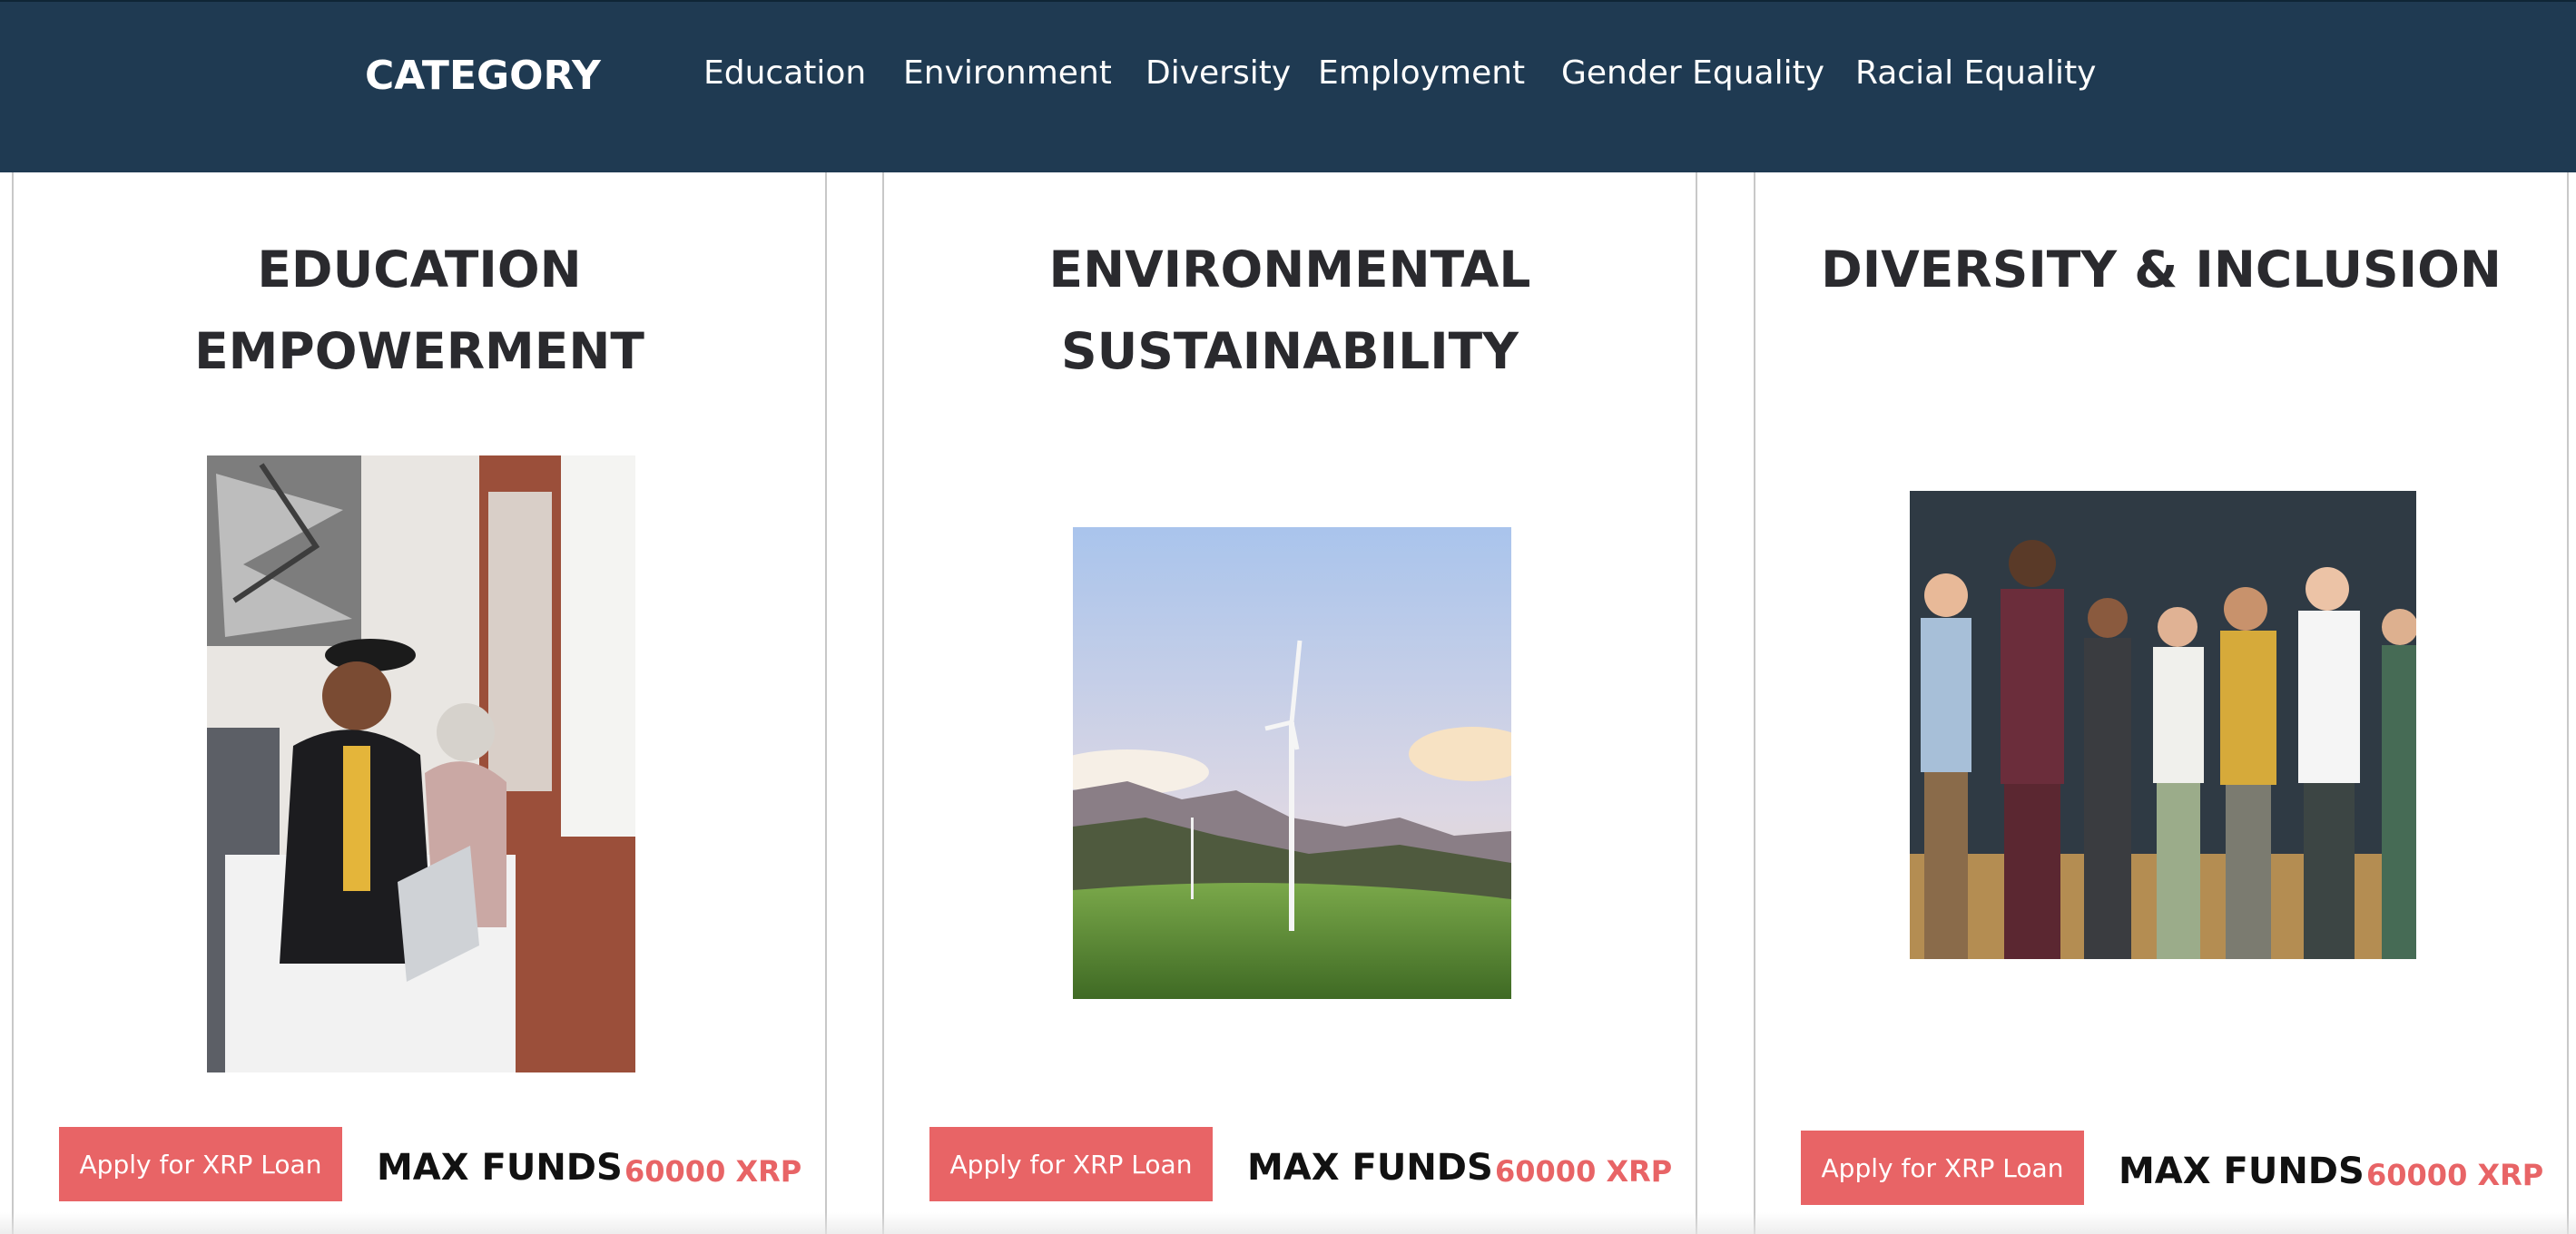 The height and width of the screenshot is (1234, 2576). Describe the element at coordinates (421, 763) in the screenshot. I see `graduate-video-call-photo` at that location.